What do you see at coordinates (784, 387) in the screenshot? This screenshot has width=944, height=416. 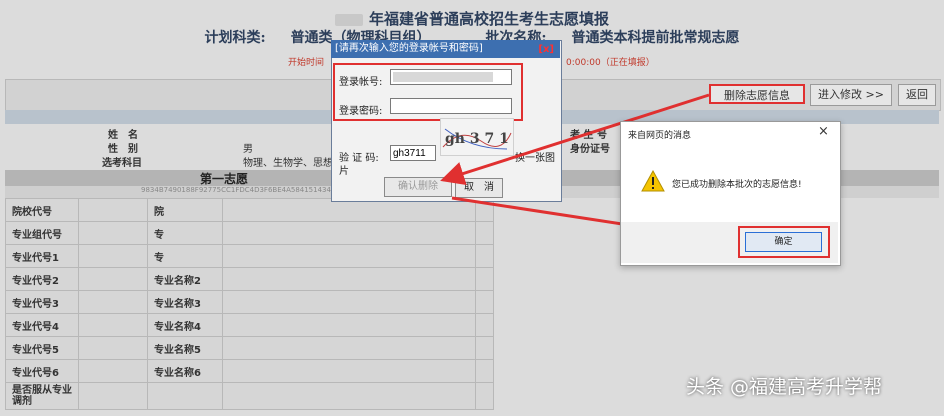 I see `watermark: 头条 @福建高考升学帮` at bounding box center [784, 387].